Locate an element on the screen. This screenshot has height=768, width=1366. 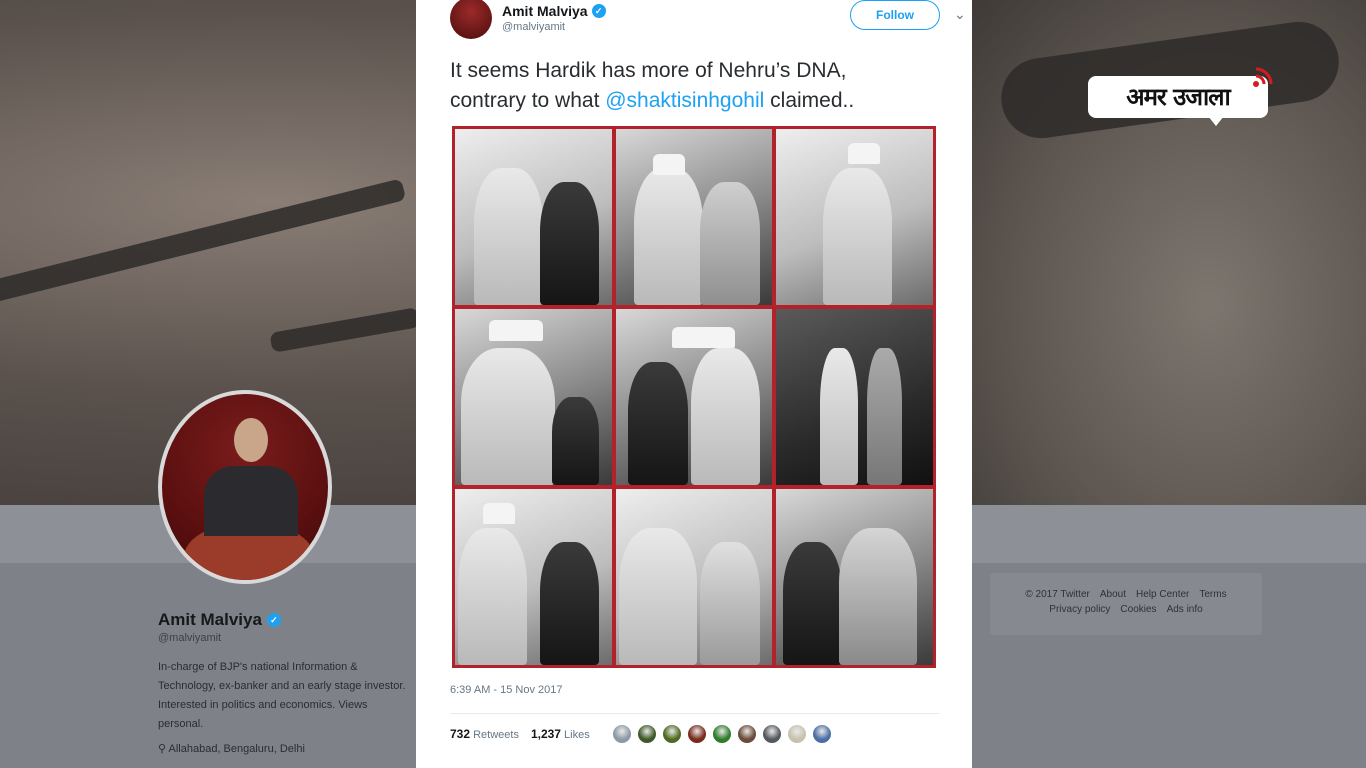
tweet-author-avatar is located at coordinates (471, 19).